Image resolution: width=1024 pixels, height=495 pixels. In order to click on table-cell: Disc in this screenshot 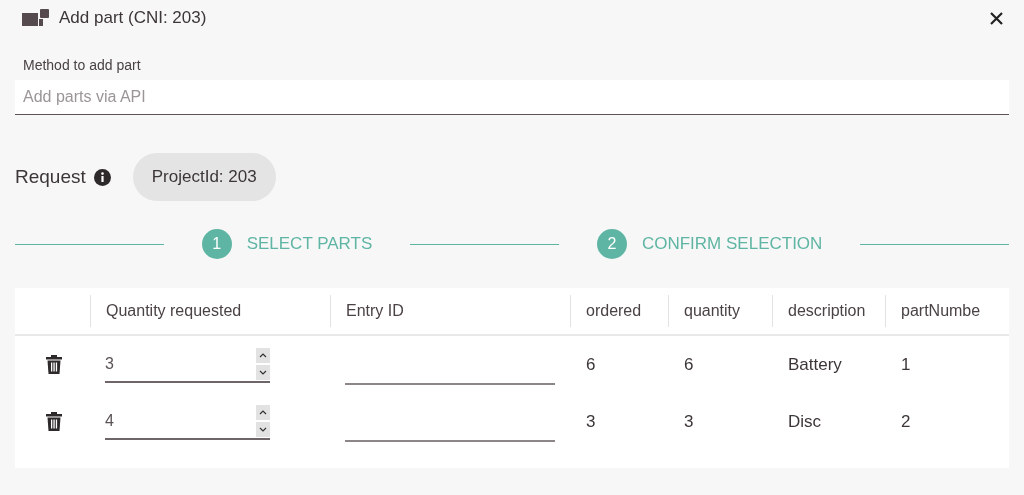, I will do `click(805, 421)`.